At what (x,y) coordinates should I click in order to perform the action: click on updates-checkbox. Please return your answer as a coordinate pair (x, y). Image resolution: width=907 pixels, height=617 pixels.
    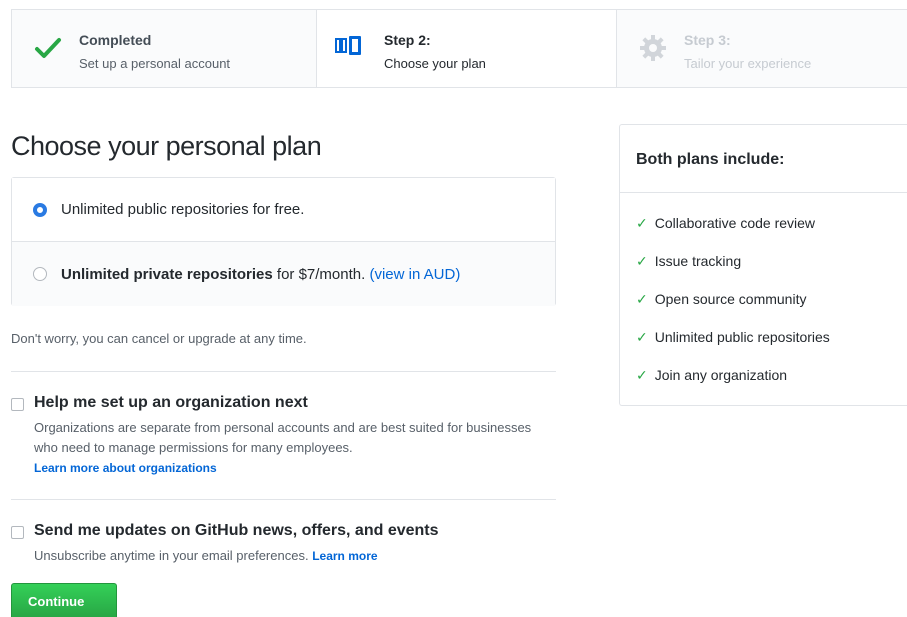
    Looking at the image, I should click on (17, 532).